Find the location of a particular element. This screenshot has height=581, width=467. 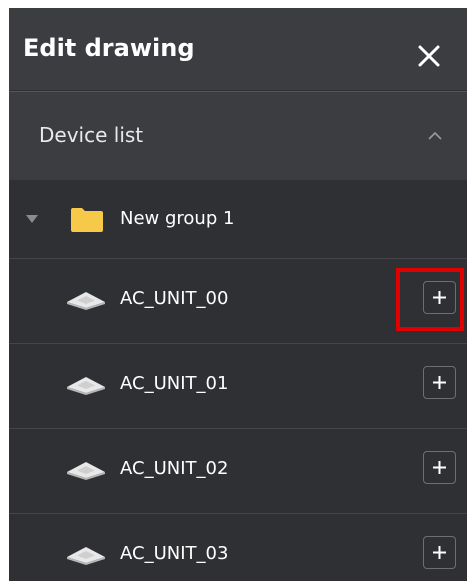

device-label: AC_UNIT_00 is located at coordinates (174, 298).